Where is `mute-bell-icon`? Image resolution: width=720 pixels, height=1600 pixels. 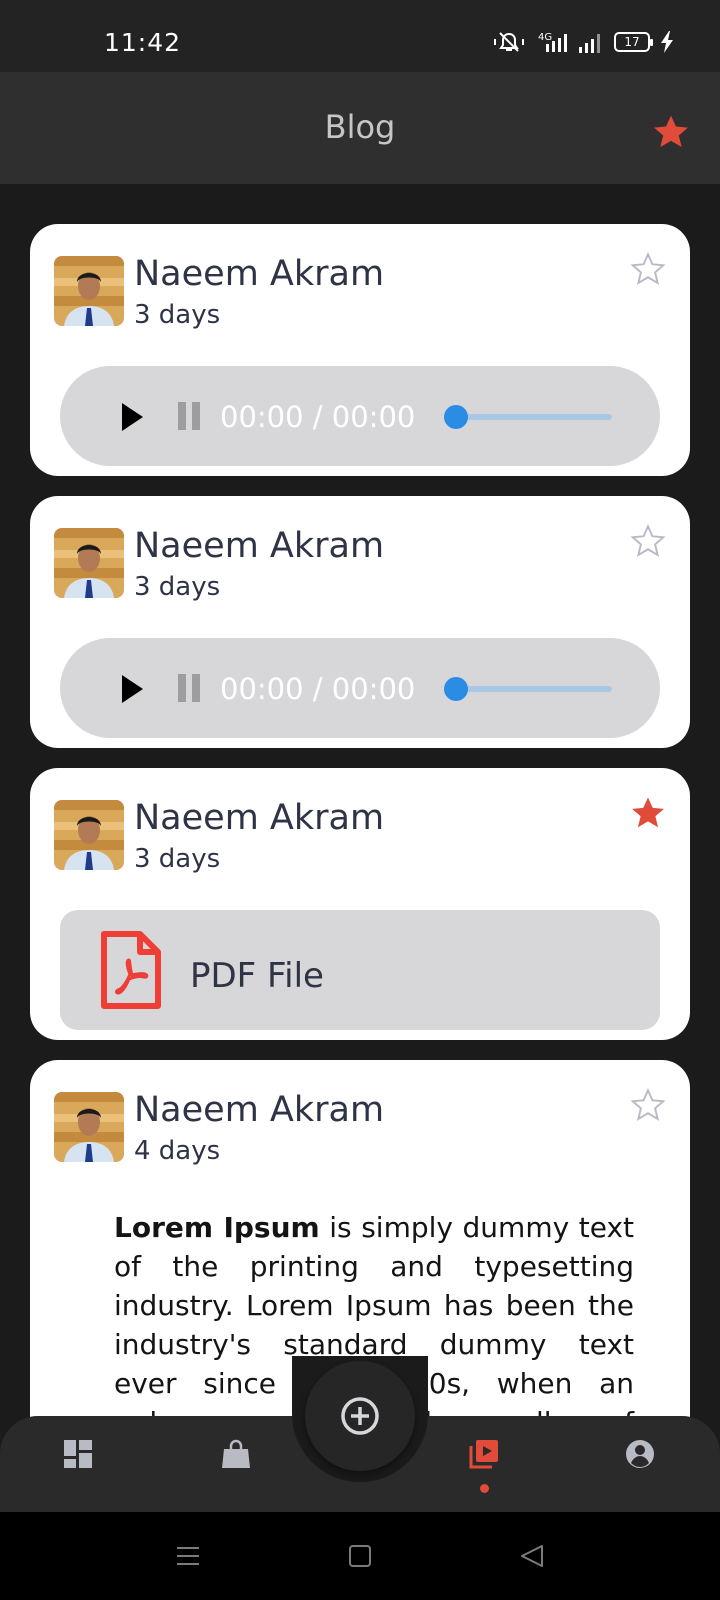
mute-bell-icon is located at coordinates (509, 42).